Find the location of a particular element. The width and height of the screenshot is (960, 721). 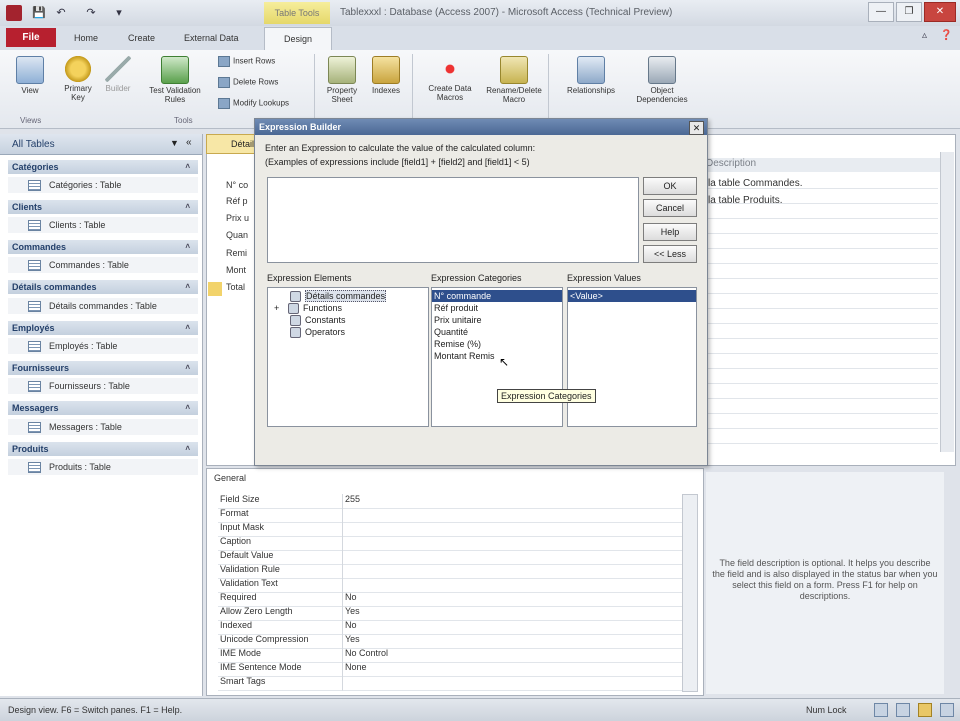

cancel-button: Cancel is located at coordinates (670, 208).